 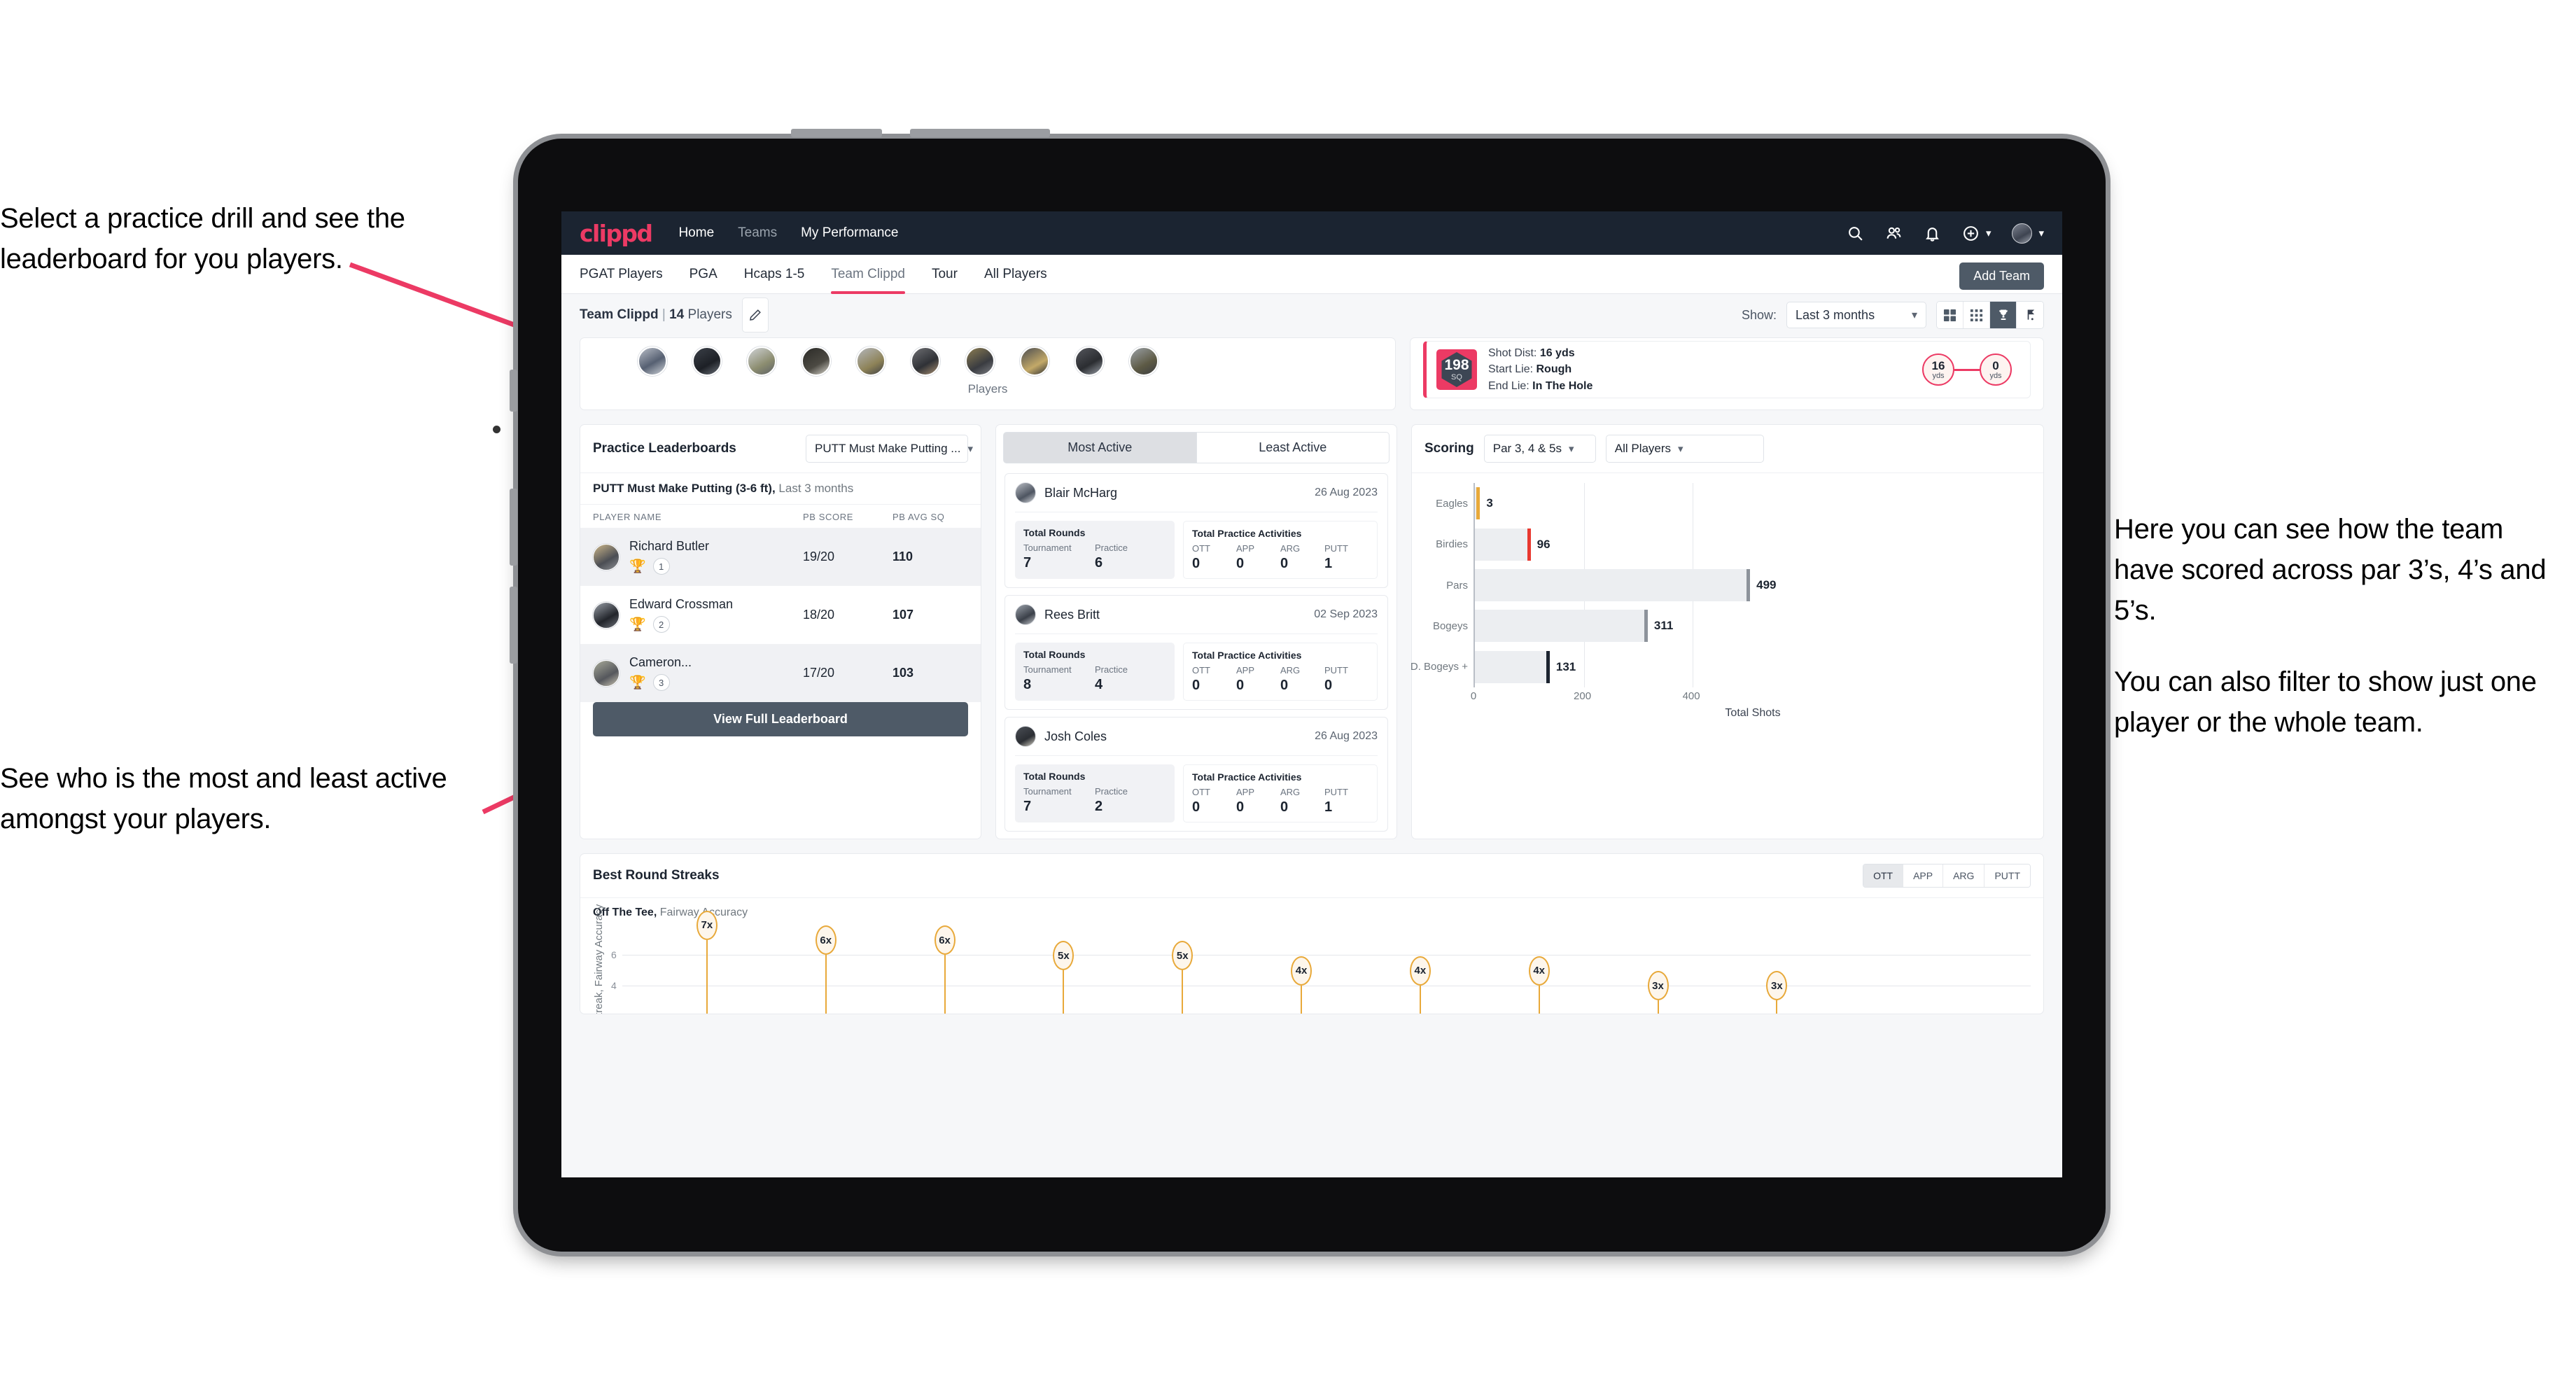 I want to click on date-range-select: Last 3 months ▾, so click(x=1856, y=315).